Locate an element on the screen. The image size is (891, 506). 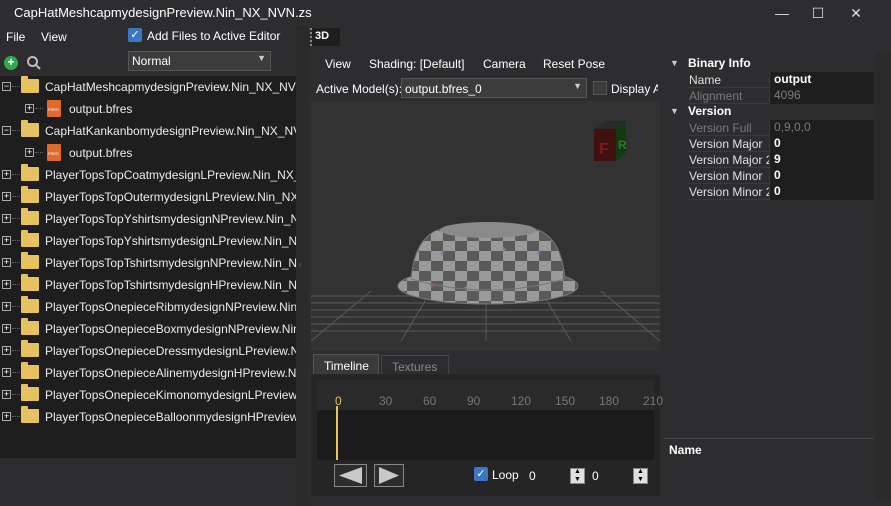
tab-timeline: Timeline is located at coordinates (346, 365).